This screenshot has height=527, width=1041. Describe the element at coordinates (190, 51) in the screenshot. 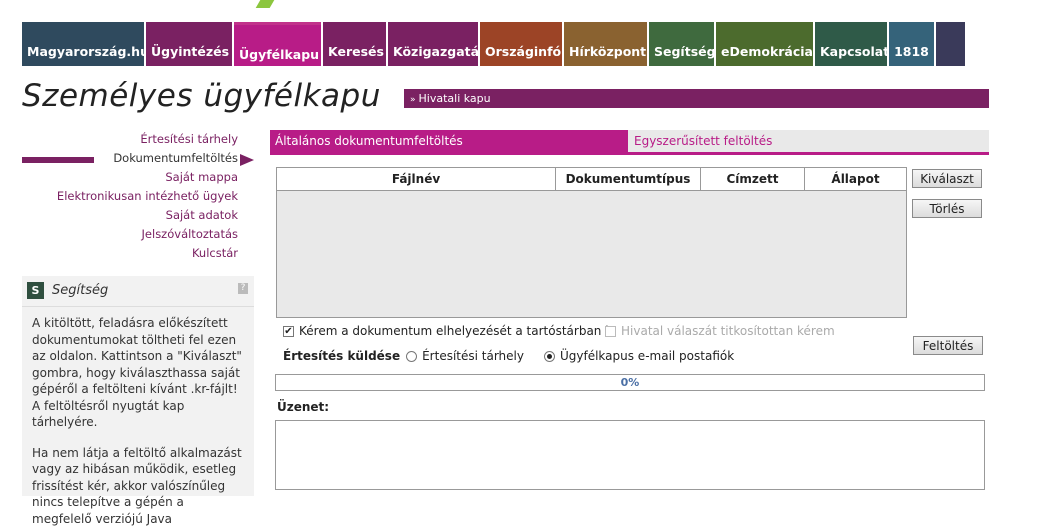

I see `nav-item-label: Ügyintézés` at that location.